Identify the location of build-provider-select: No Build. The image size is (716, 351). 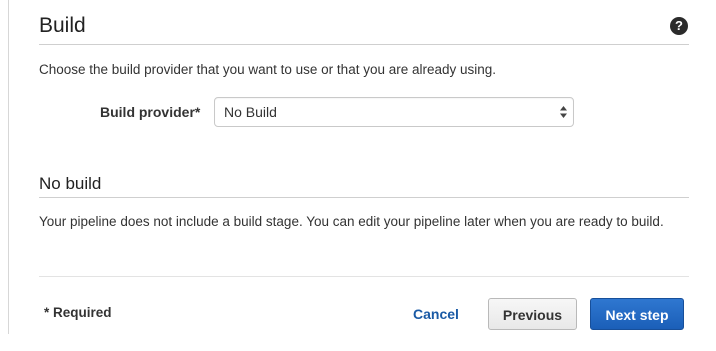
(394, 112).